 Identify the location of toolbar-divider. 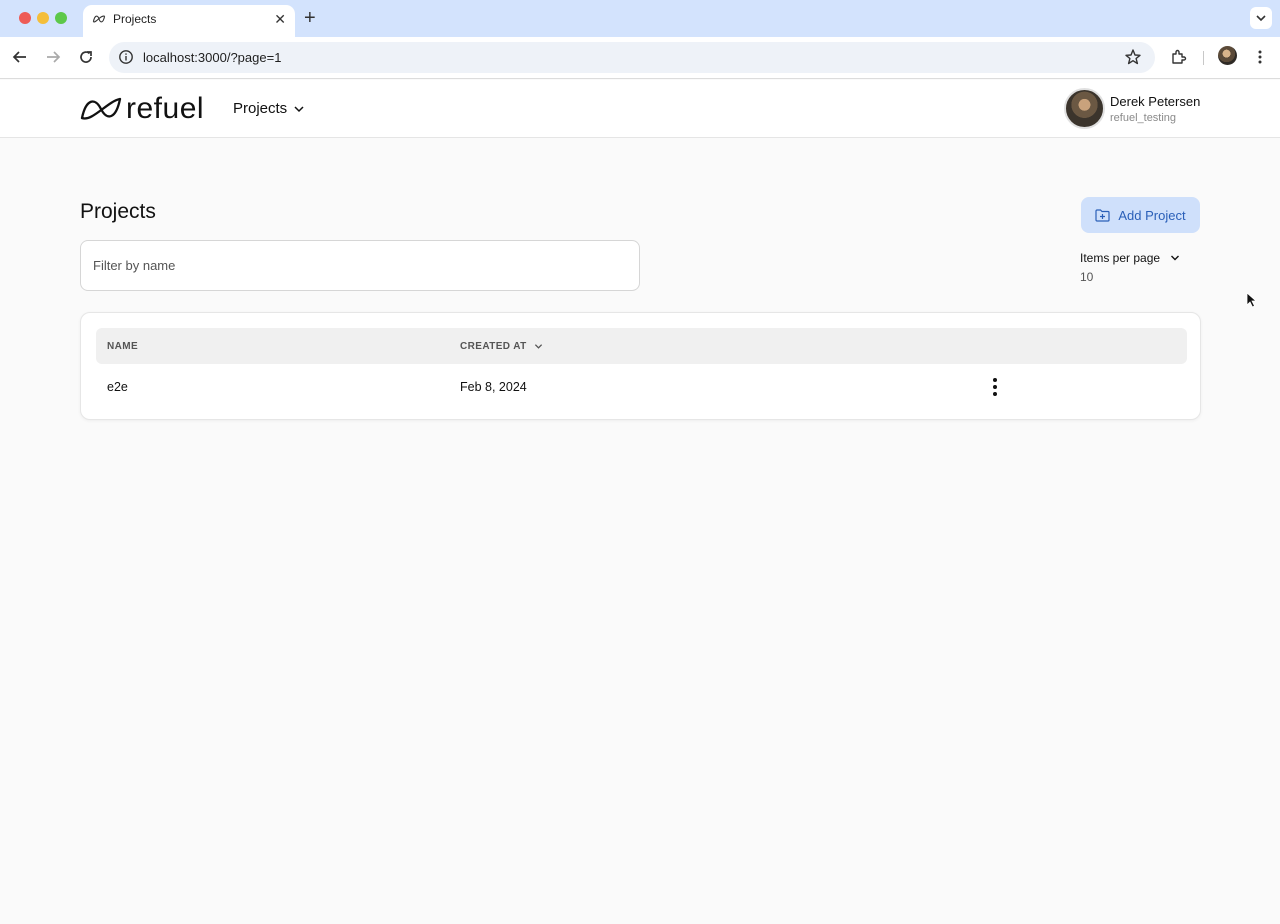
(1203, 58).